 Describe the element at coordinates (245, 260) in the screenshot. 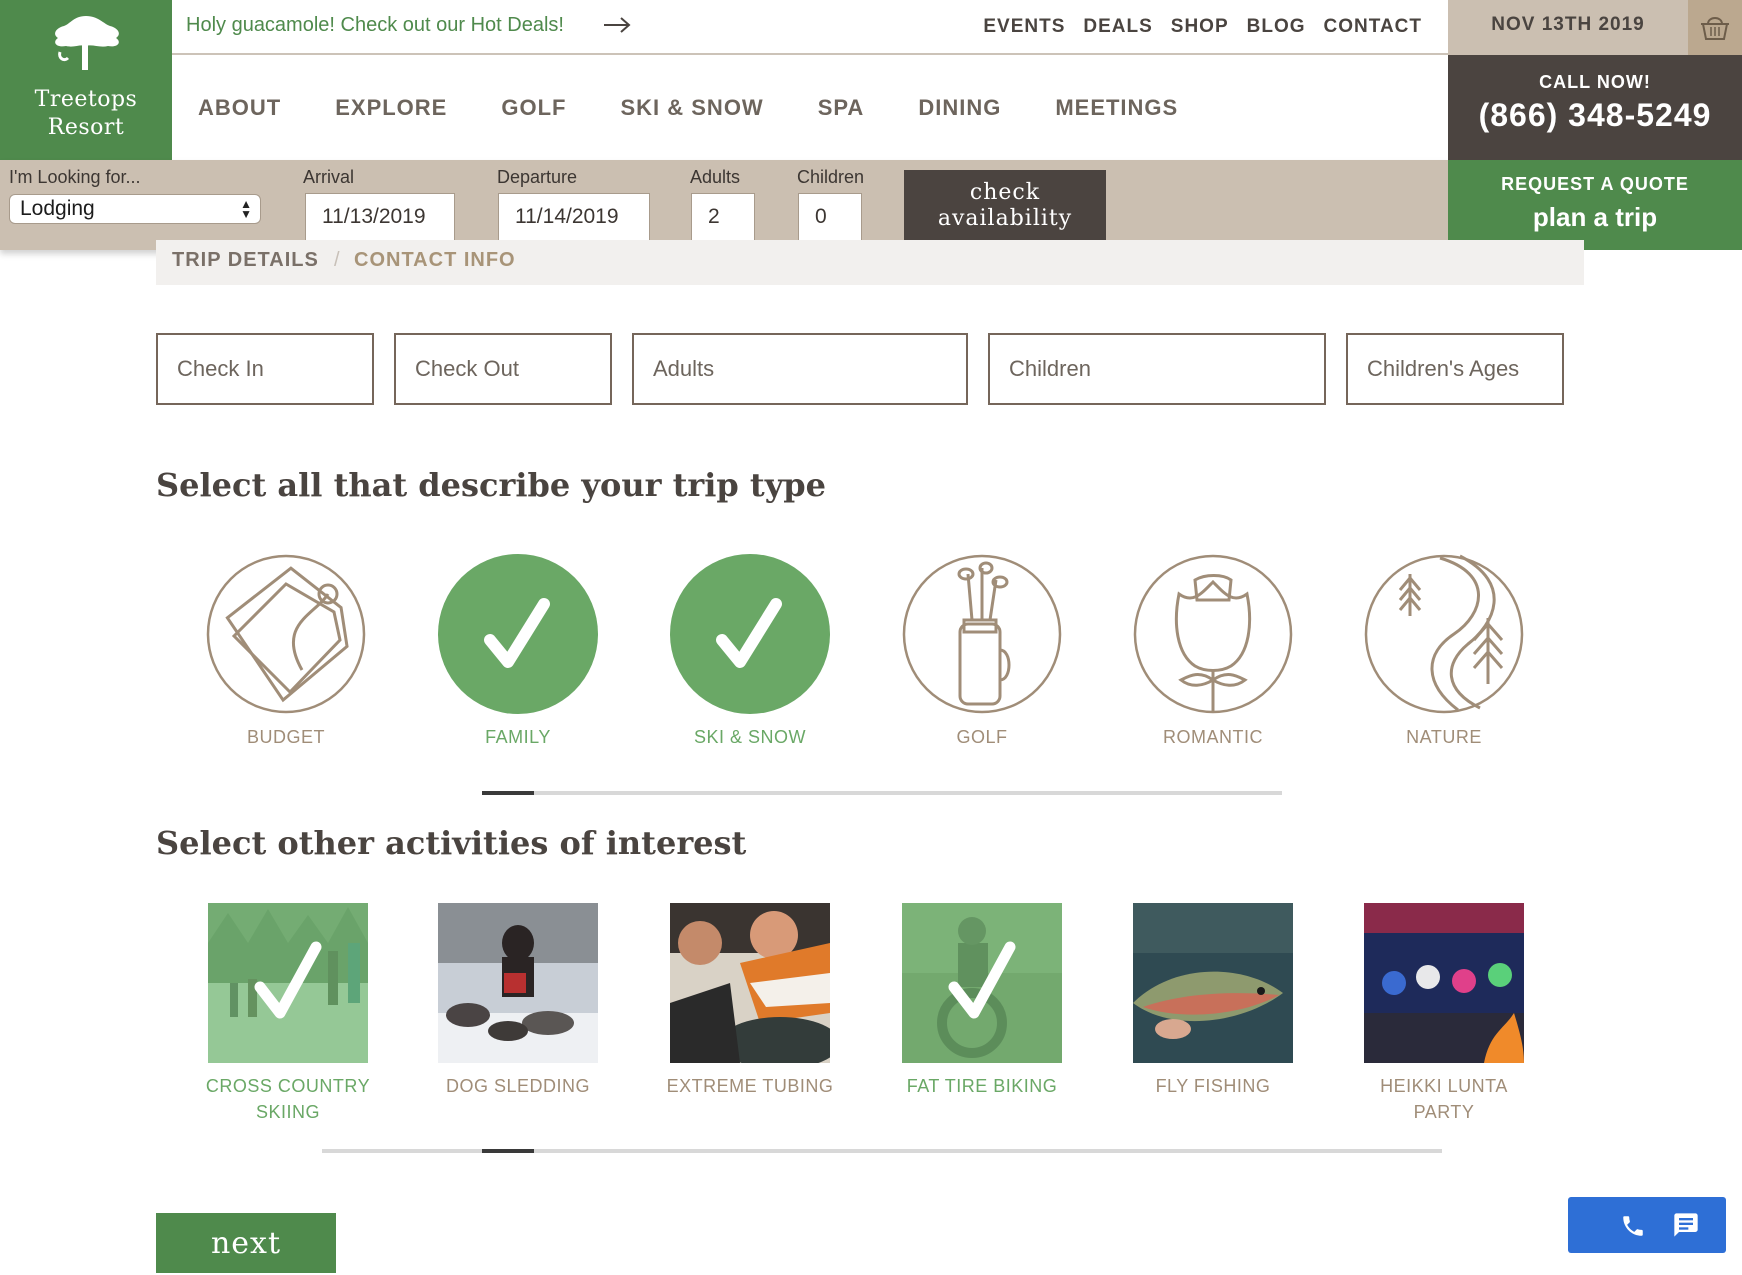

I see `breadcrumb-trip-details: TRIP DETAILS` at that location.